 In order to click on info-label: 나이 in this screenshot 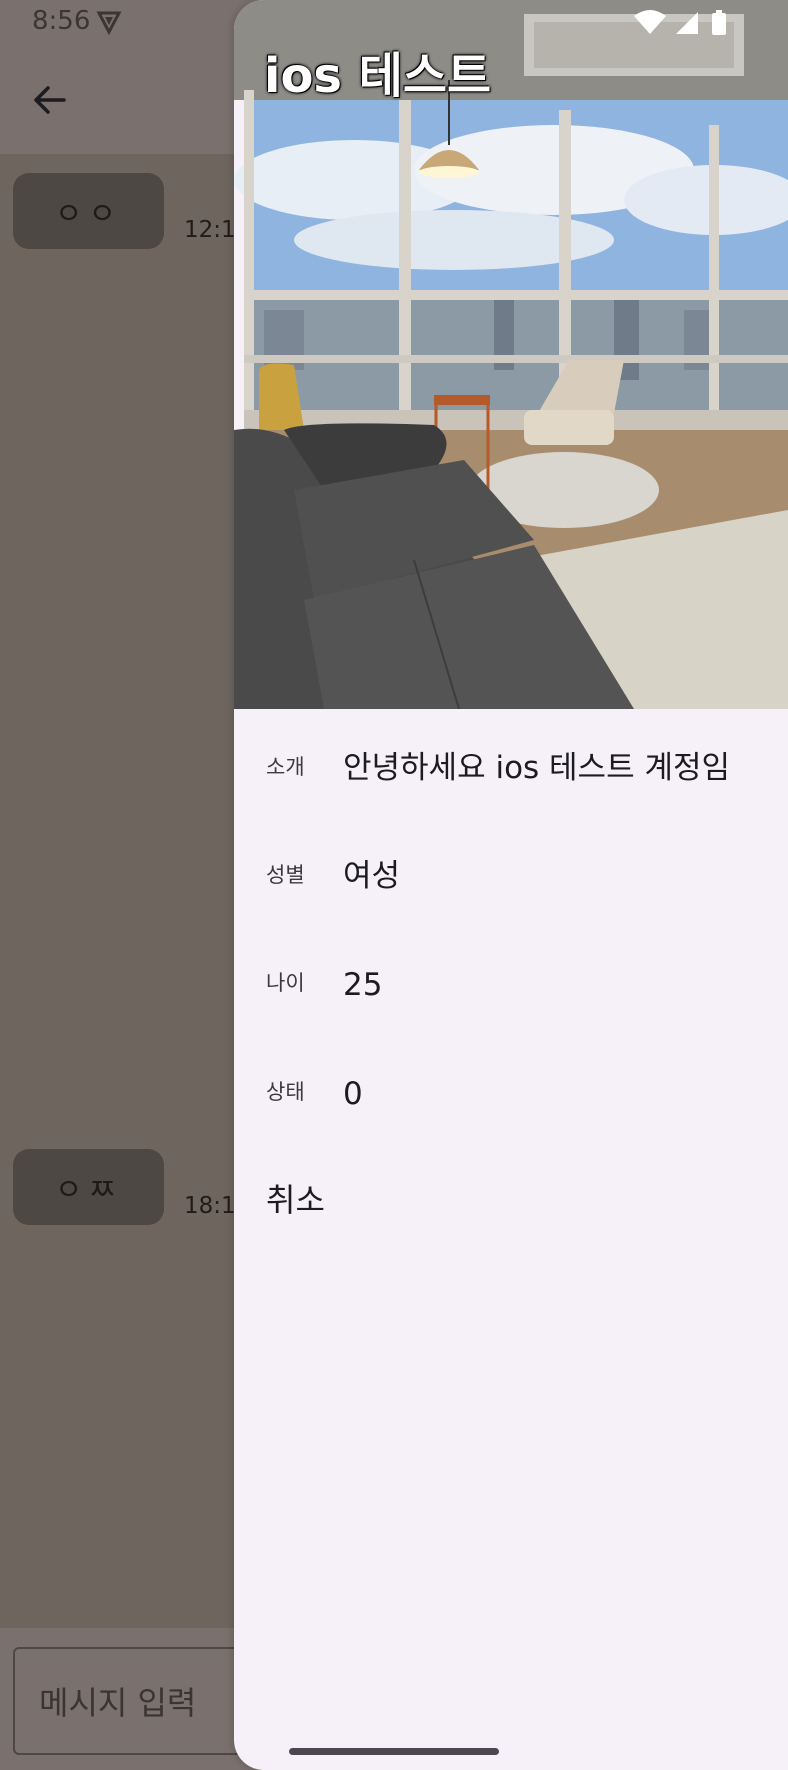, I will do `click(285, 983)`.